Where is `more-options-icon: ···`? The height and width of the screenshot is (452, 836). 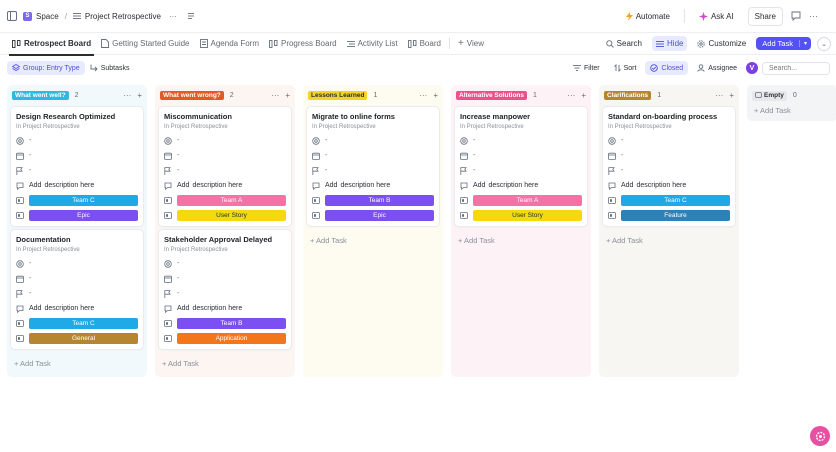
more-options-icon: ··· is located at coordinates (813, 16).